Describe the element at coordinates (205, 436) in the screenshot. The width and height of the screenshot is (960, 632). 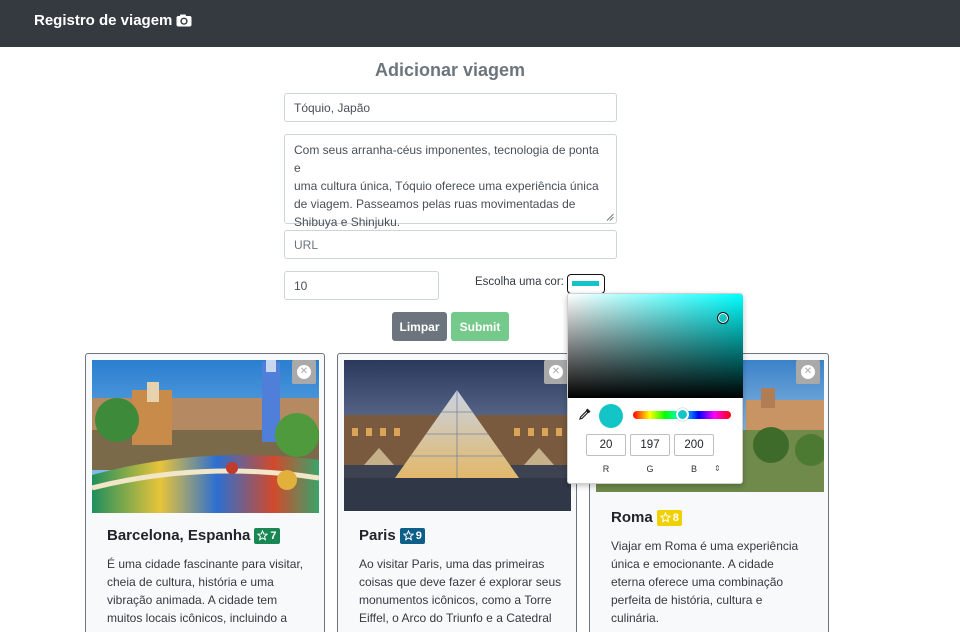
I see `barcelona-image` at that location.